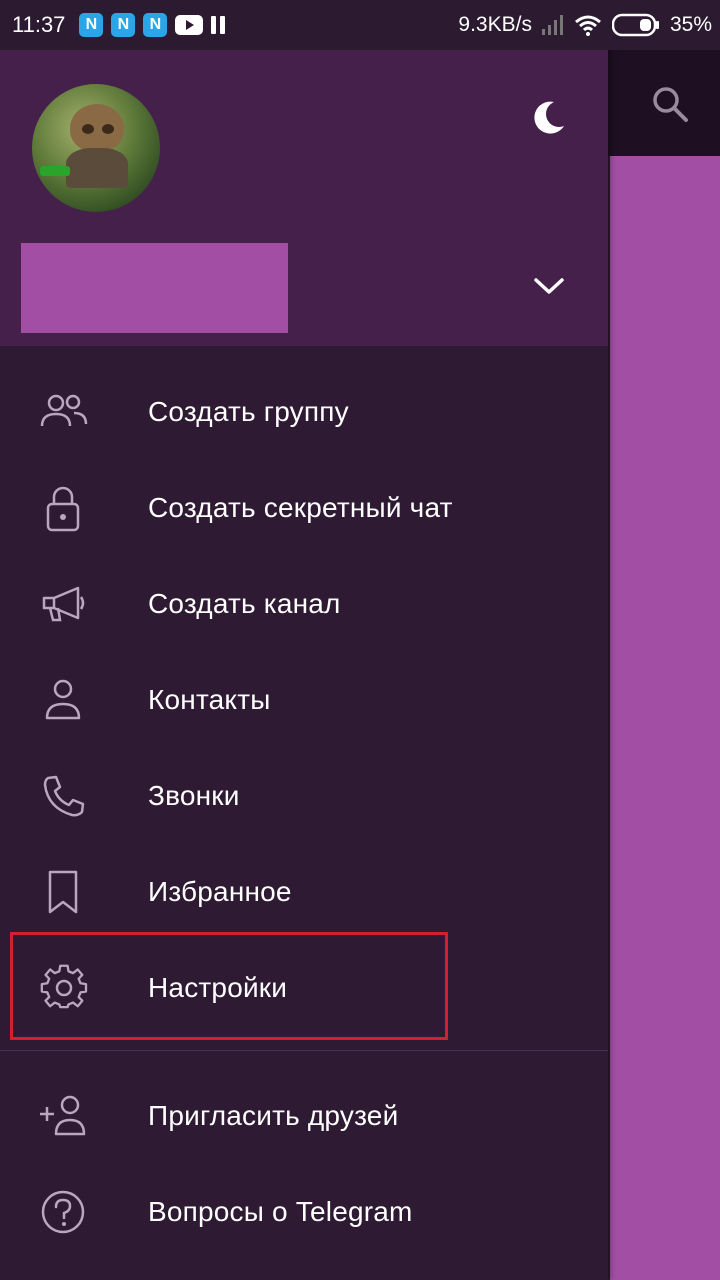 This screenshot has width=720, height=1280. I want to click on menu-item-label: Вопросы о Telegram, so click(280, 1211).